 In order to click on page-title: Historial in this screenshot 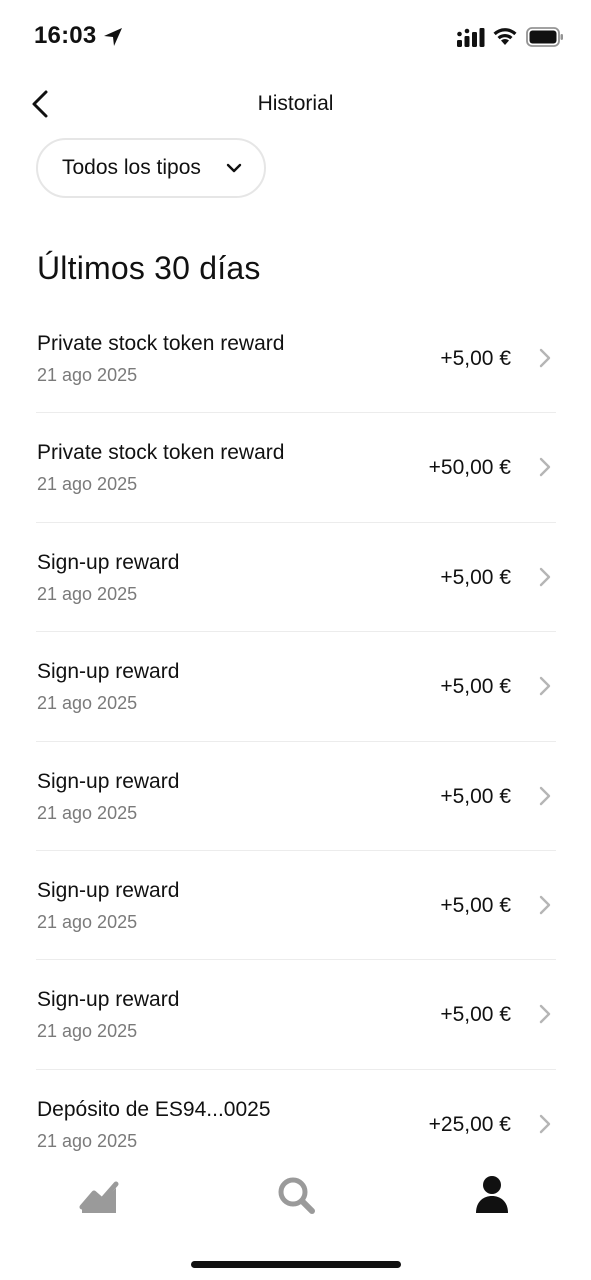, I will do `click(295, 103)`.